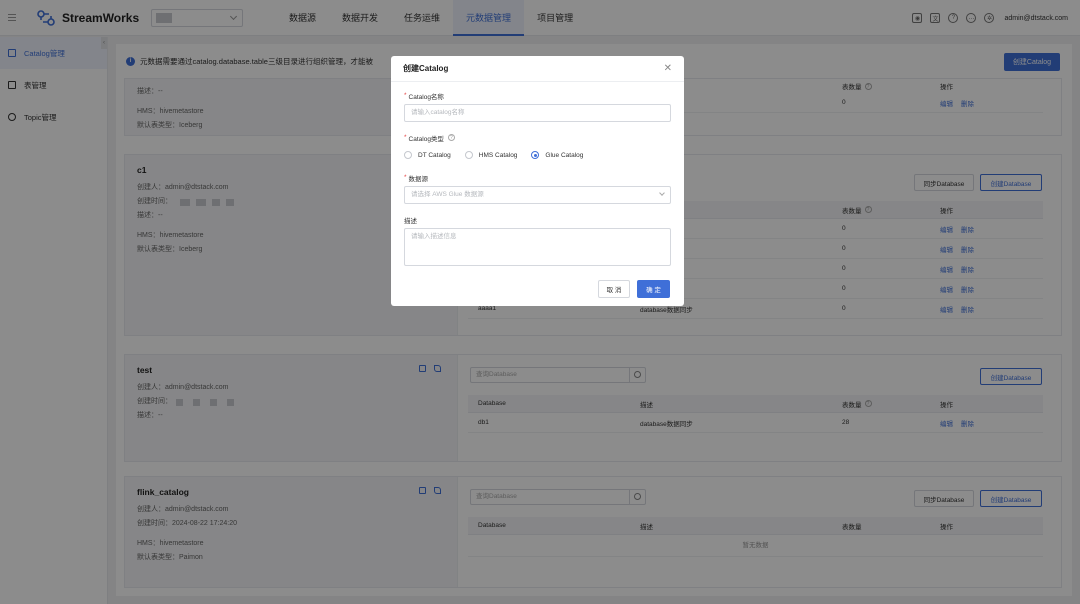 This screenshot has height=604, width=1080. What do you see at coordinates (653, 289) in the screenshot?
I see `confirm-button: 确 定` at bounding box center [653, 289].